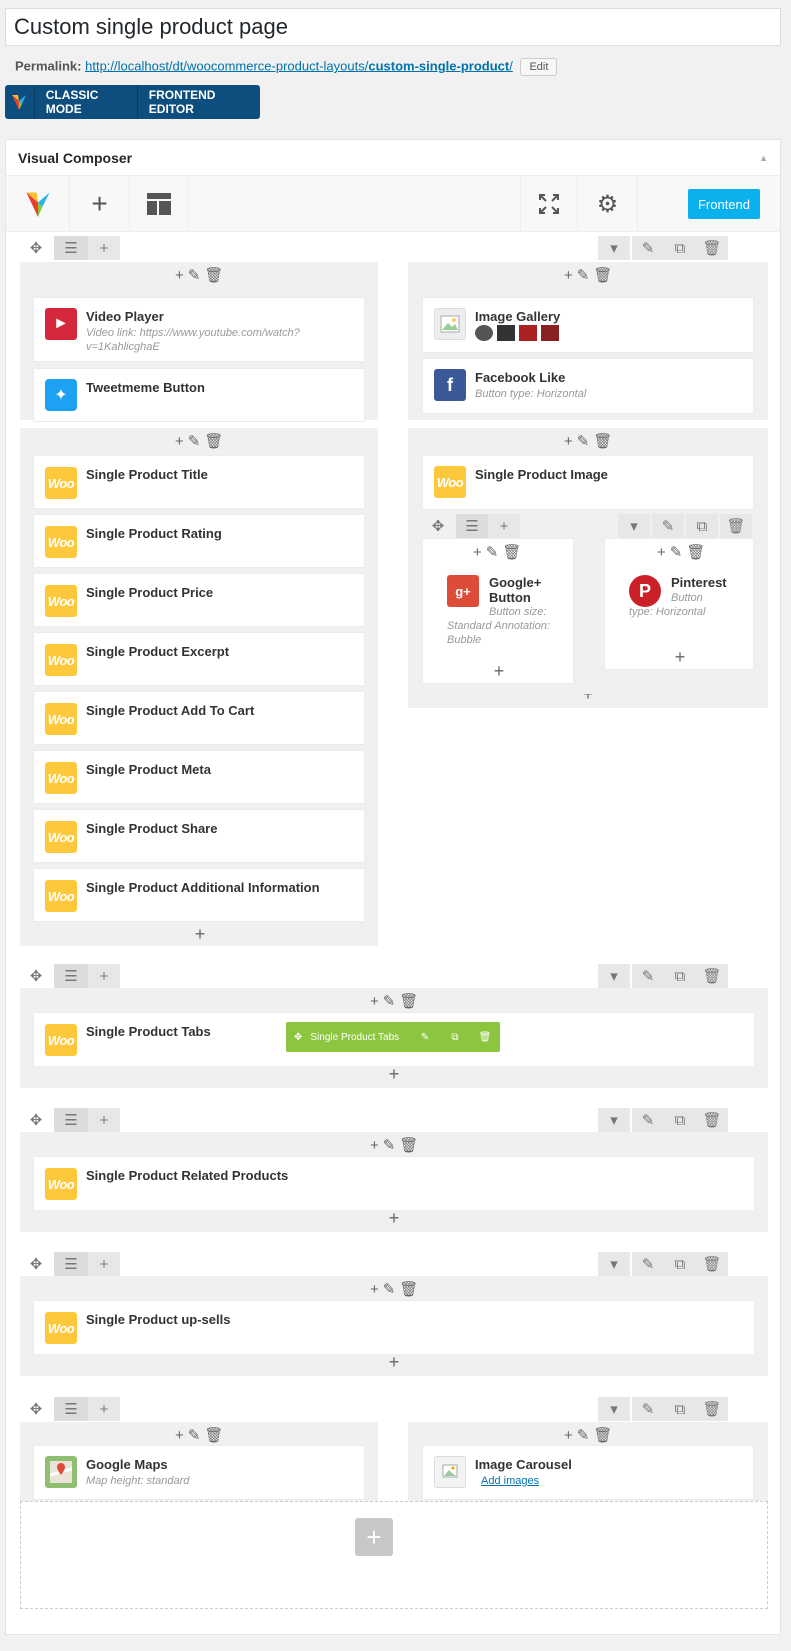  I want to click on mode-switcher: CLASSIC MODE FRONTEND EDITOR, so click(132, 102).